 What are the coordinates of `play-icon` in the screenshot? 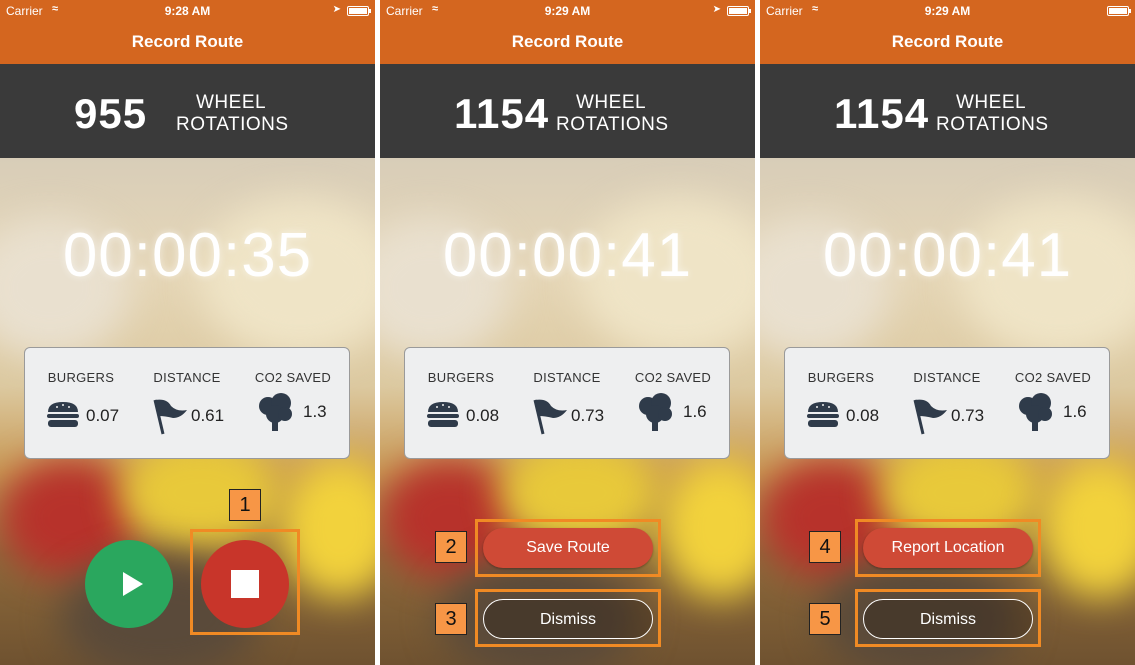 It's located at (133, 584).